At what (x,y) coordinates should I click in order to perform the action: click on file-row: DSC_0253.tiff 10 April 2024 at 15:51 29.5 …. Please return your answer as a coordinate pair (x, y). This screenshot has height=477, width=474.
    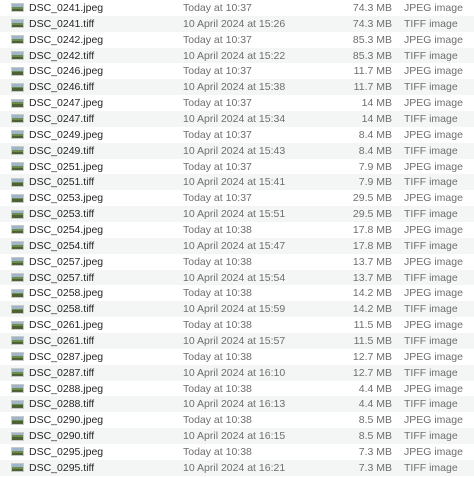
    Looking at the image, I should click on (237, 214).